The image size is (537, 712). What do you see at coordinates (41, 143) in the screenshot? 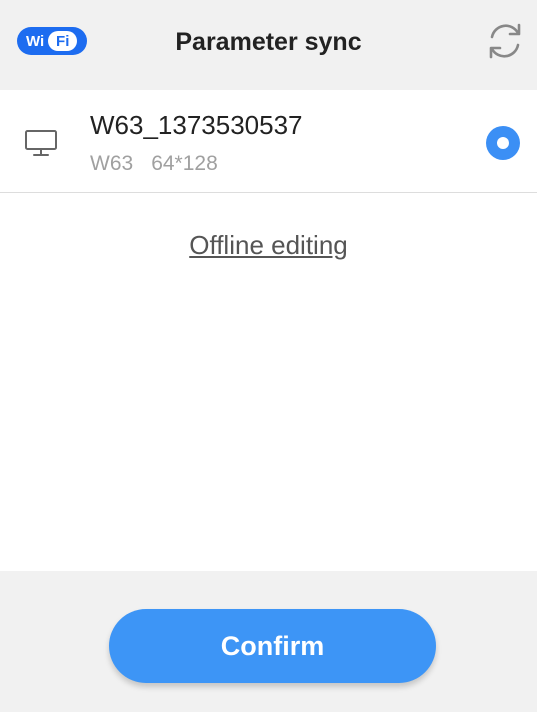
I see `monitor-icon` at bounding box center [41, 143].